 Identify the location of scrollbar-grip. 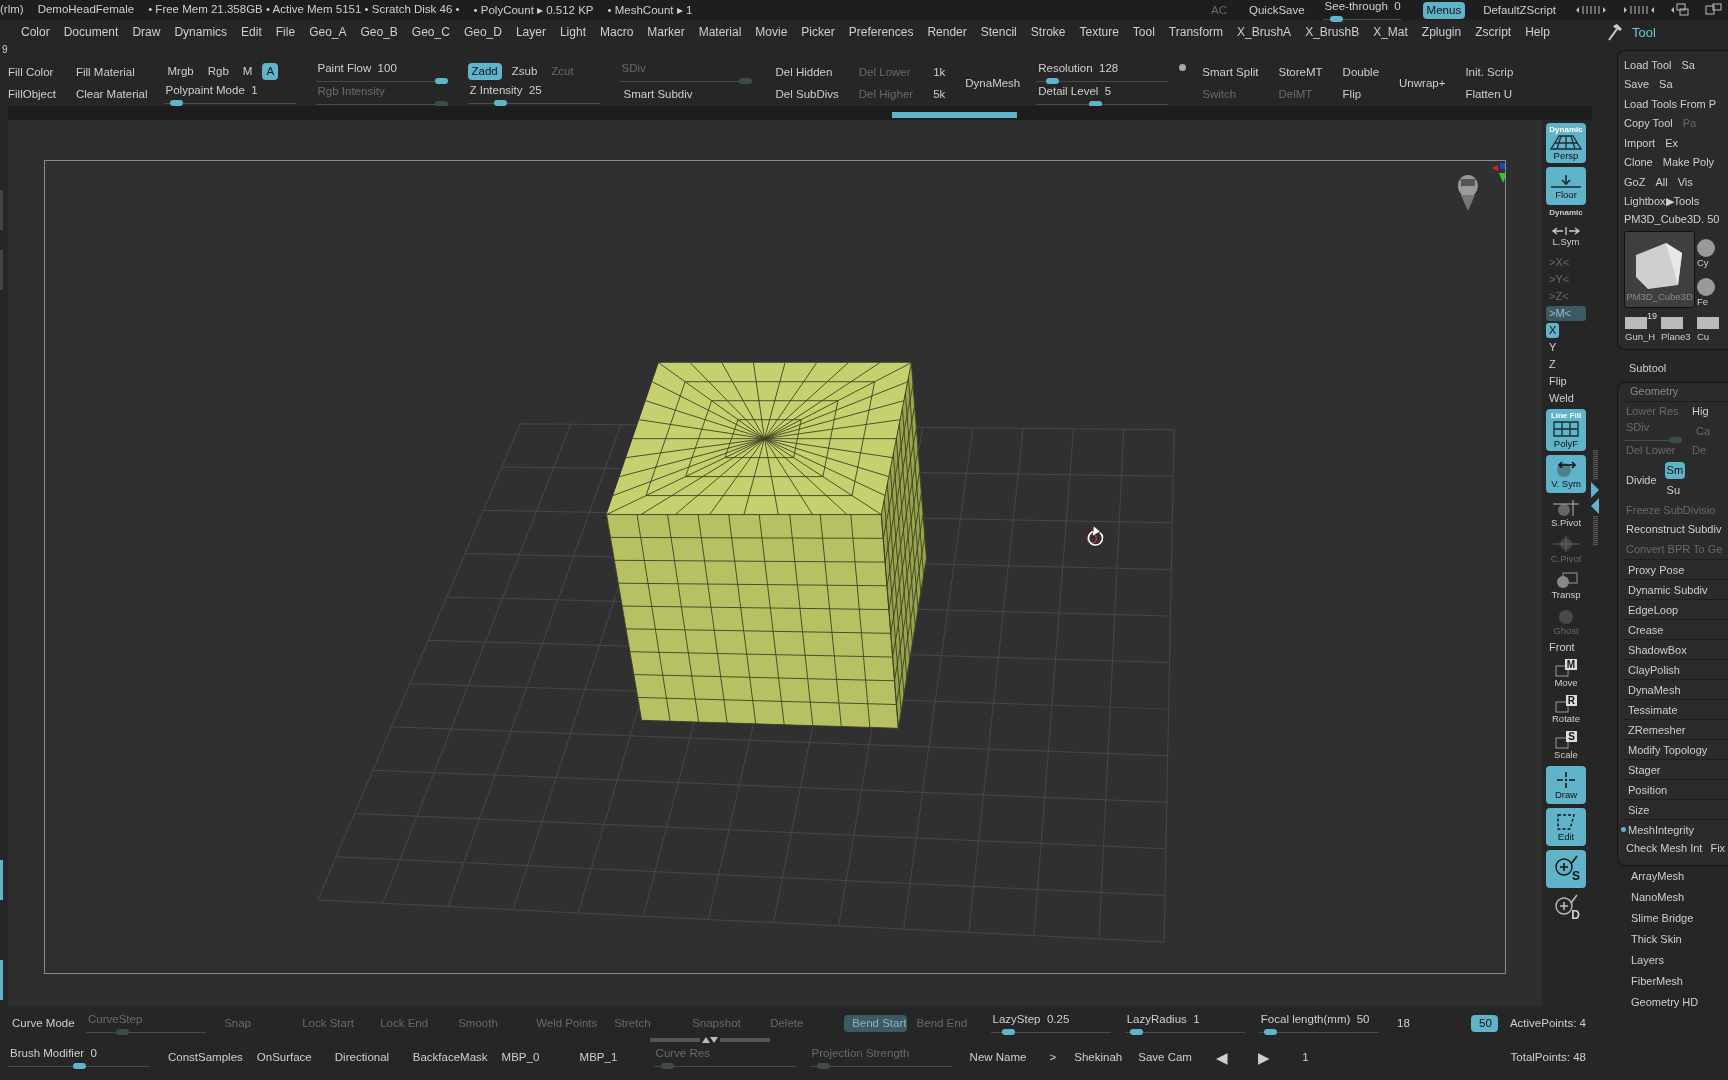
(1595, 531).